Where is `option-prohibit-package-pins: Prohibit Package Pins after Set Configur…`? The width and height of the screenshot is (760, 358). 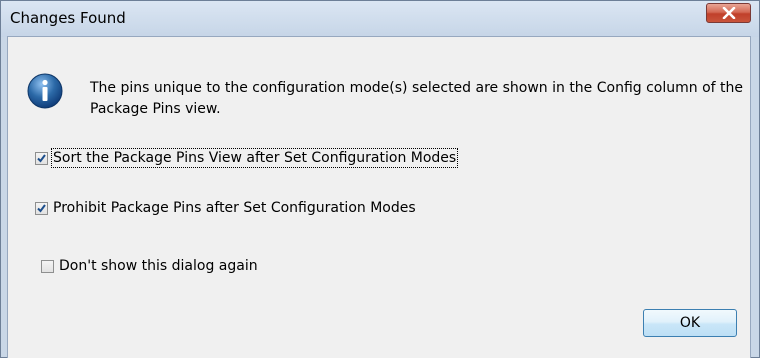 option-prohibit-package-pins: Prohibit Package Pins after Set Configur… is located at coordinates (225, 208).